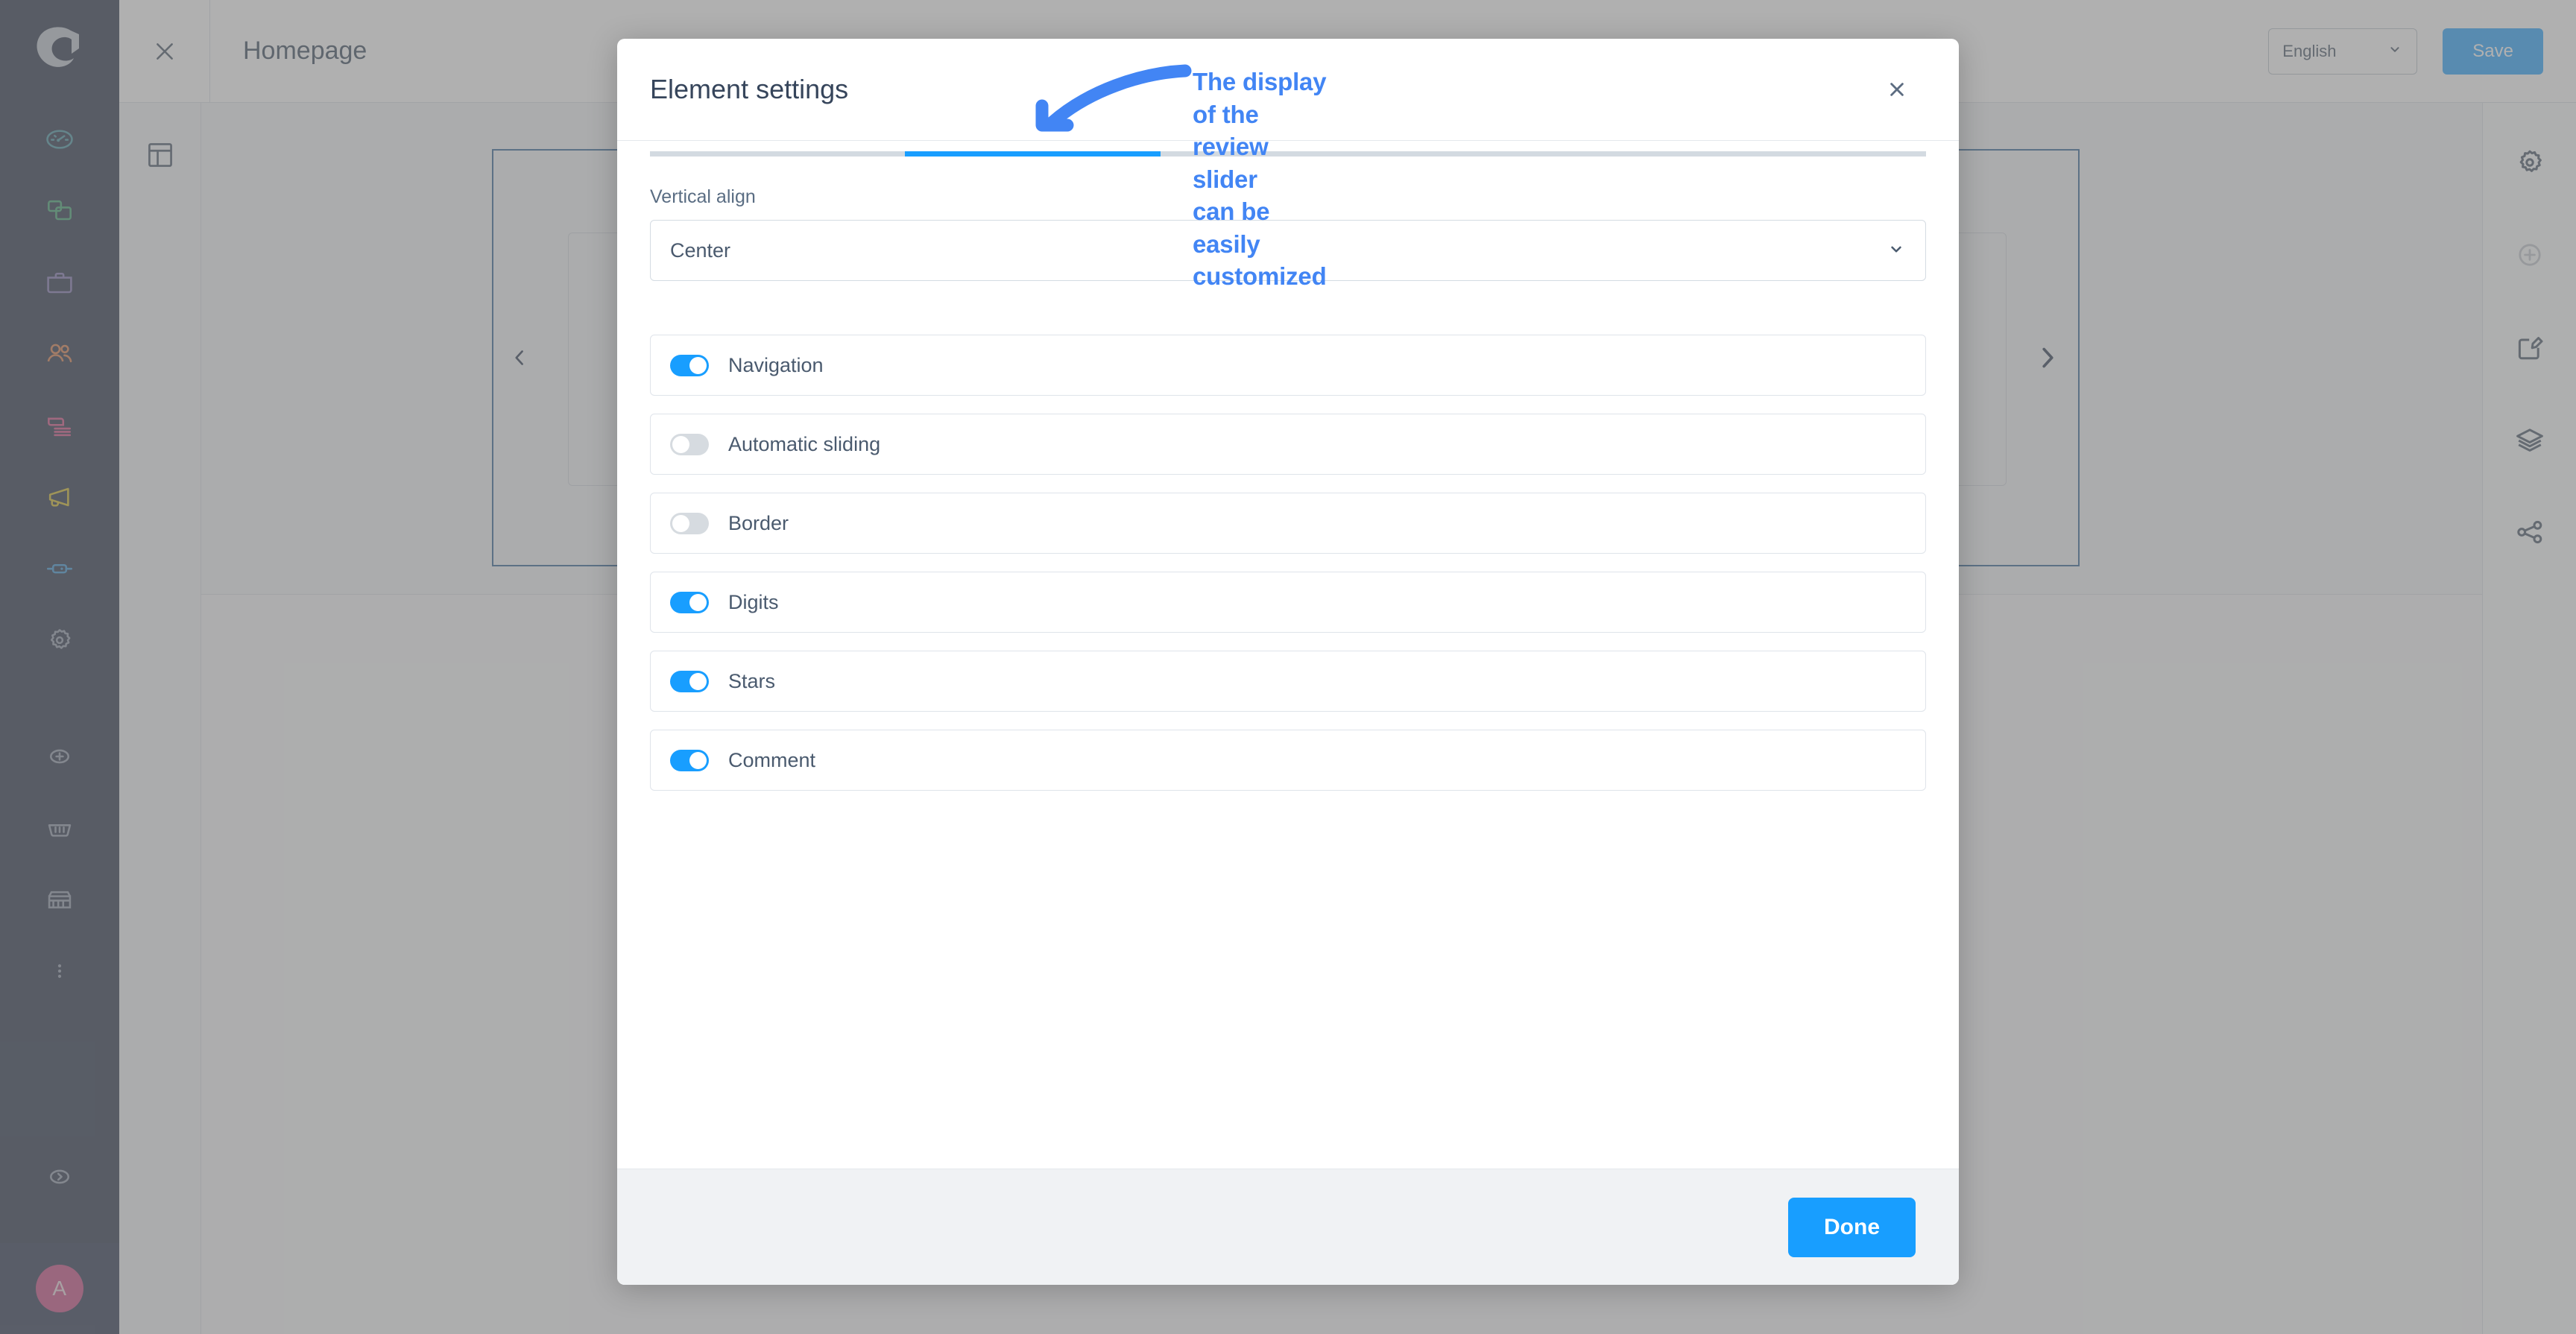  I want to click on sidebar-item-orders, so click(60, 283).